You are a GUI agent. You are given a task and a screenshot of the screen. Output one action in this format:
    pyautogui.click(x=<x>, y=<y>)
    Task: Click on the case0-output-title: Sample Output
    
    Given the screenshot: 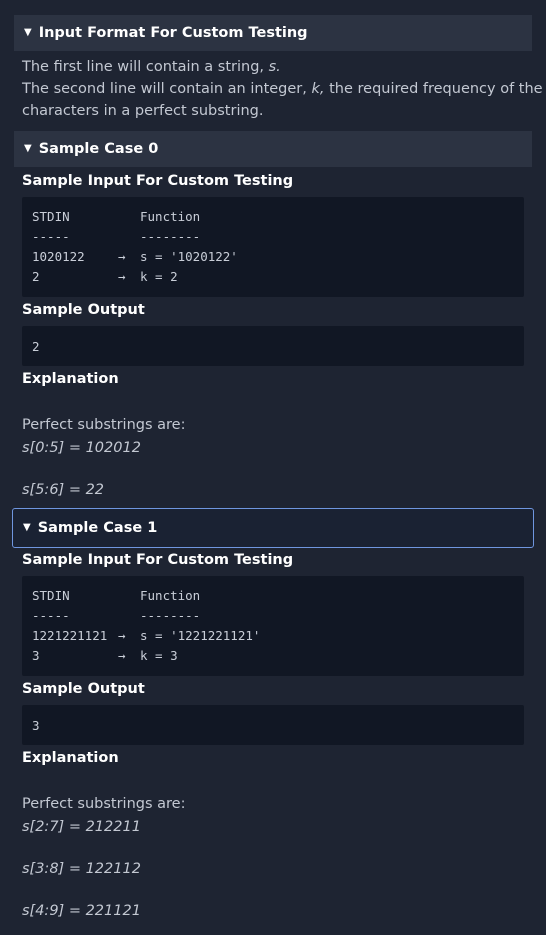 What is the action you would take?
    pyautogui.click(x=83, y=310)
    